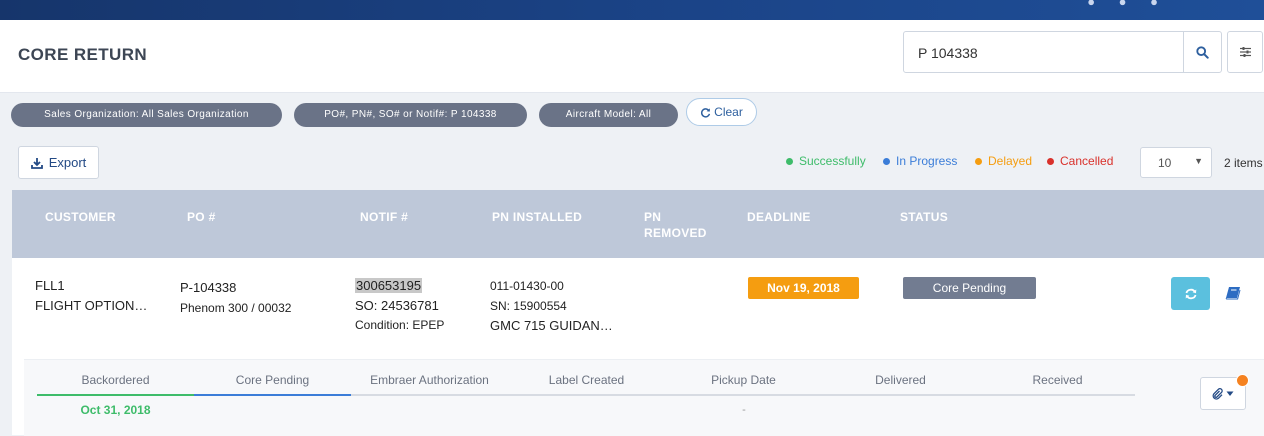 This screenshot has width=1264, height=436. Describe the element at coordinates (429, 380) in the screenshot. I see `step-embraer-authorization: Embraer Authorization` at that location.